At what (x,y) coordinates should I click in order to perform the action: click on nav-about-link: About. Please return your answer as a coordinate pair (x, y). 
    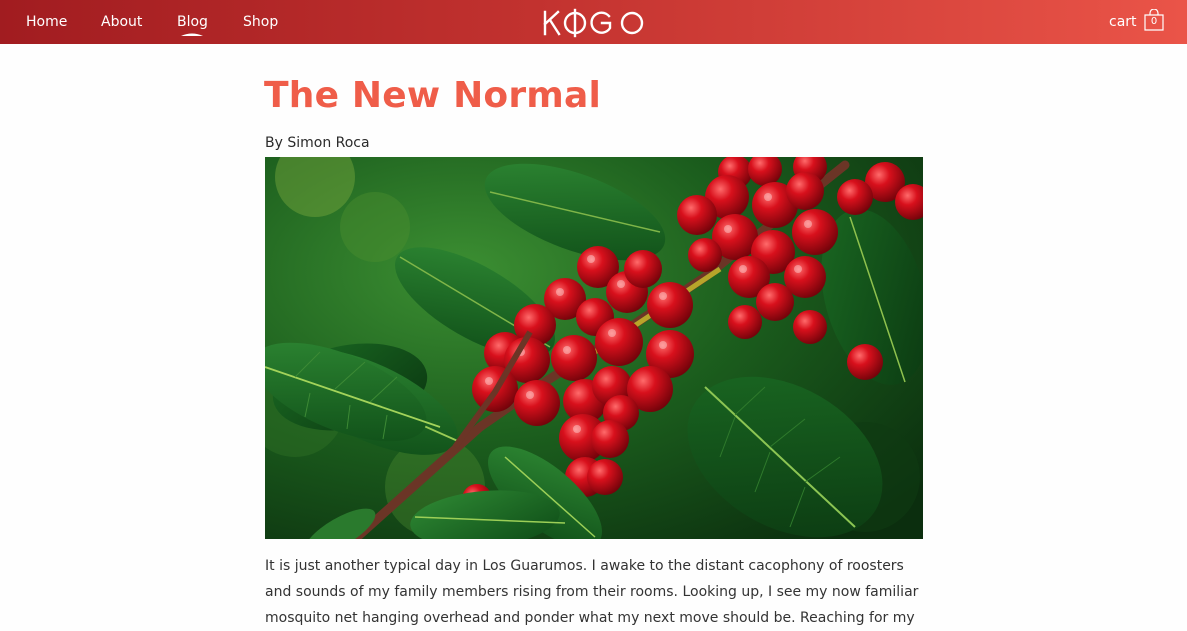
    Looking at the image, I should click on (121, 22).